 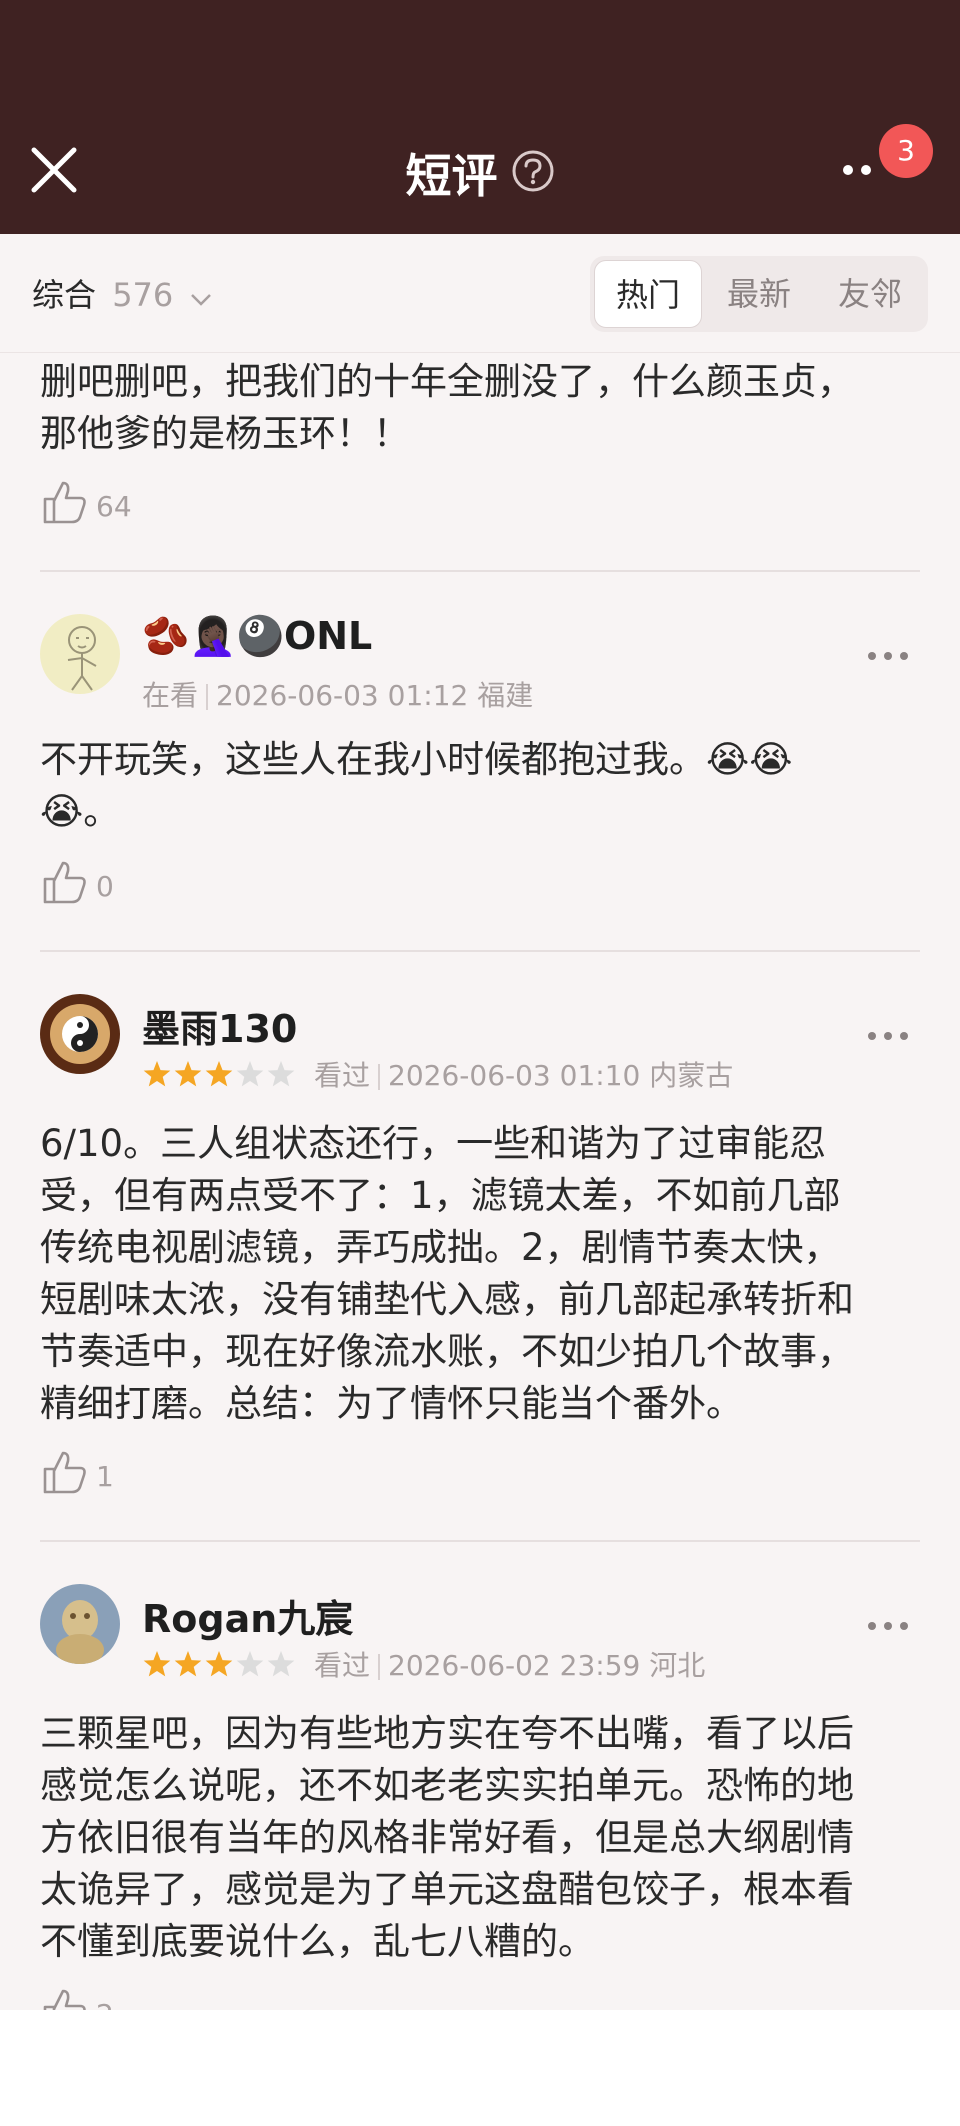 What do you see at coordinates (391, 1403) in the screenshot?
I see `comment-line: 精细打磨。总结：为了情怀只能当个番外。` at bounding box center [391, 1403].